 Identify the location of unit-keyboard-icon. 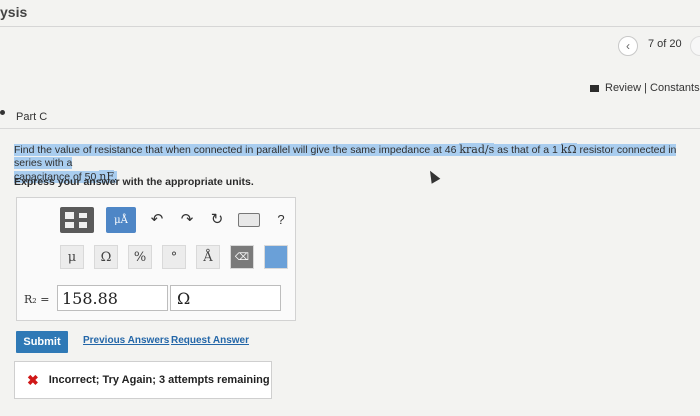
(276, 257).